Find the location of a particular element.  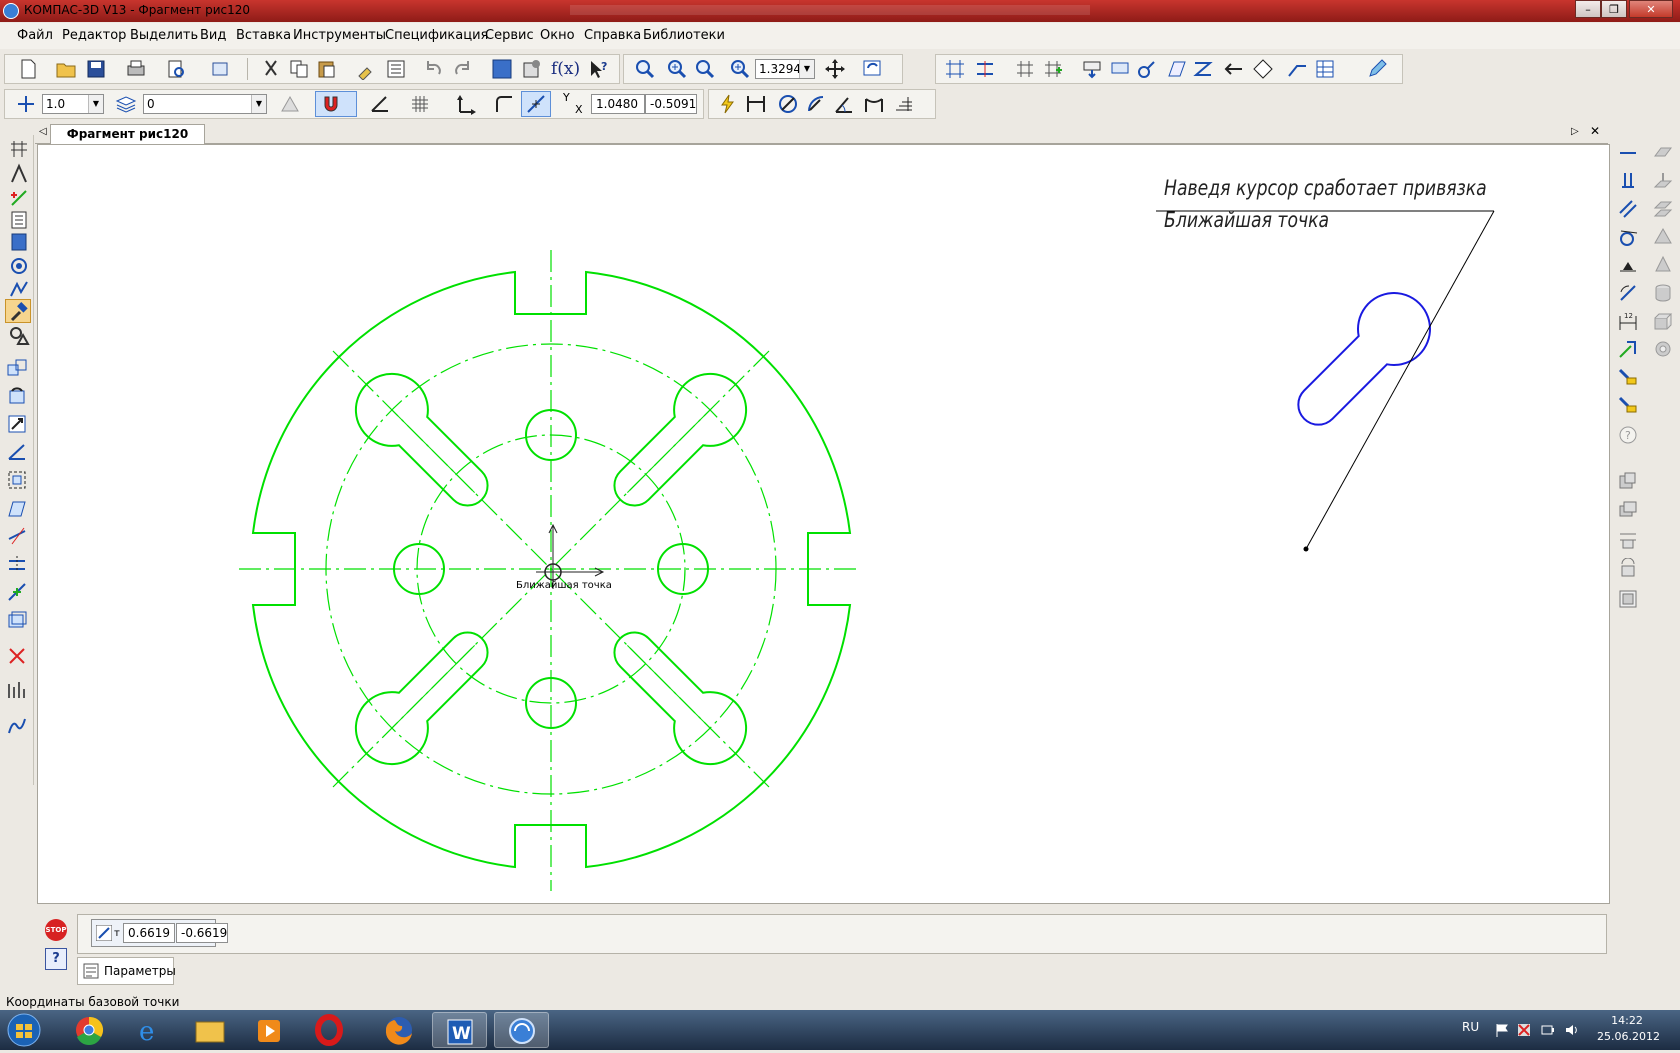

power-icon is located at coordinates (1548, 1030).